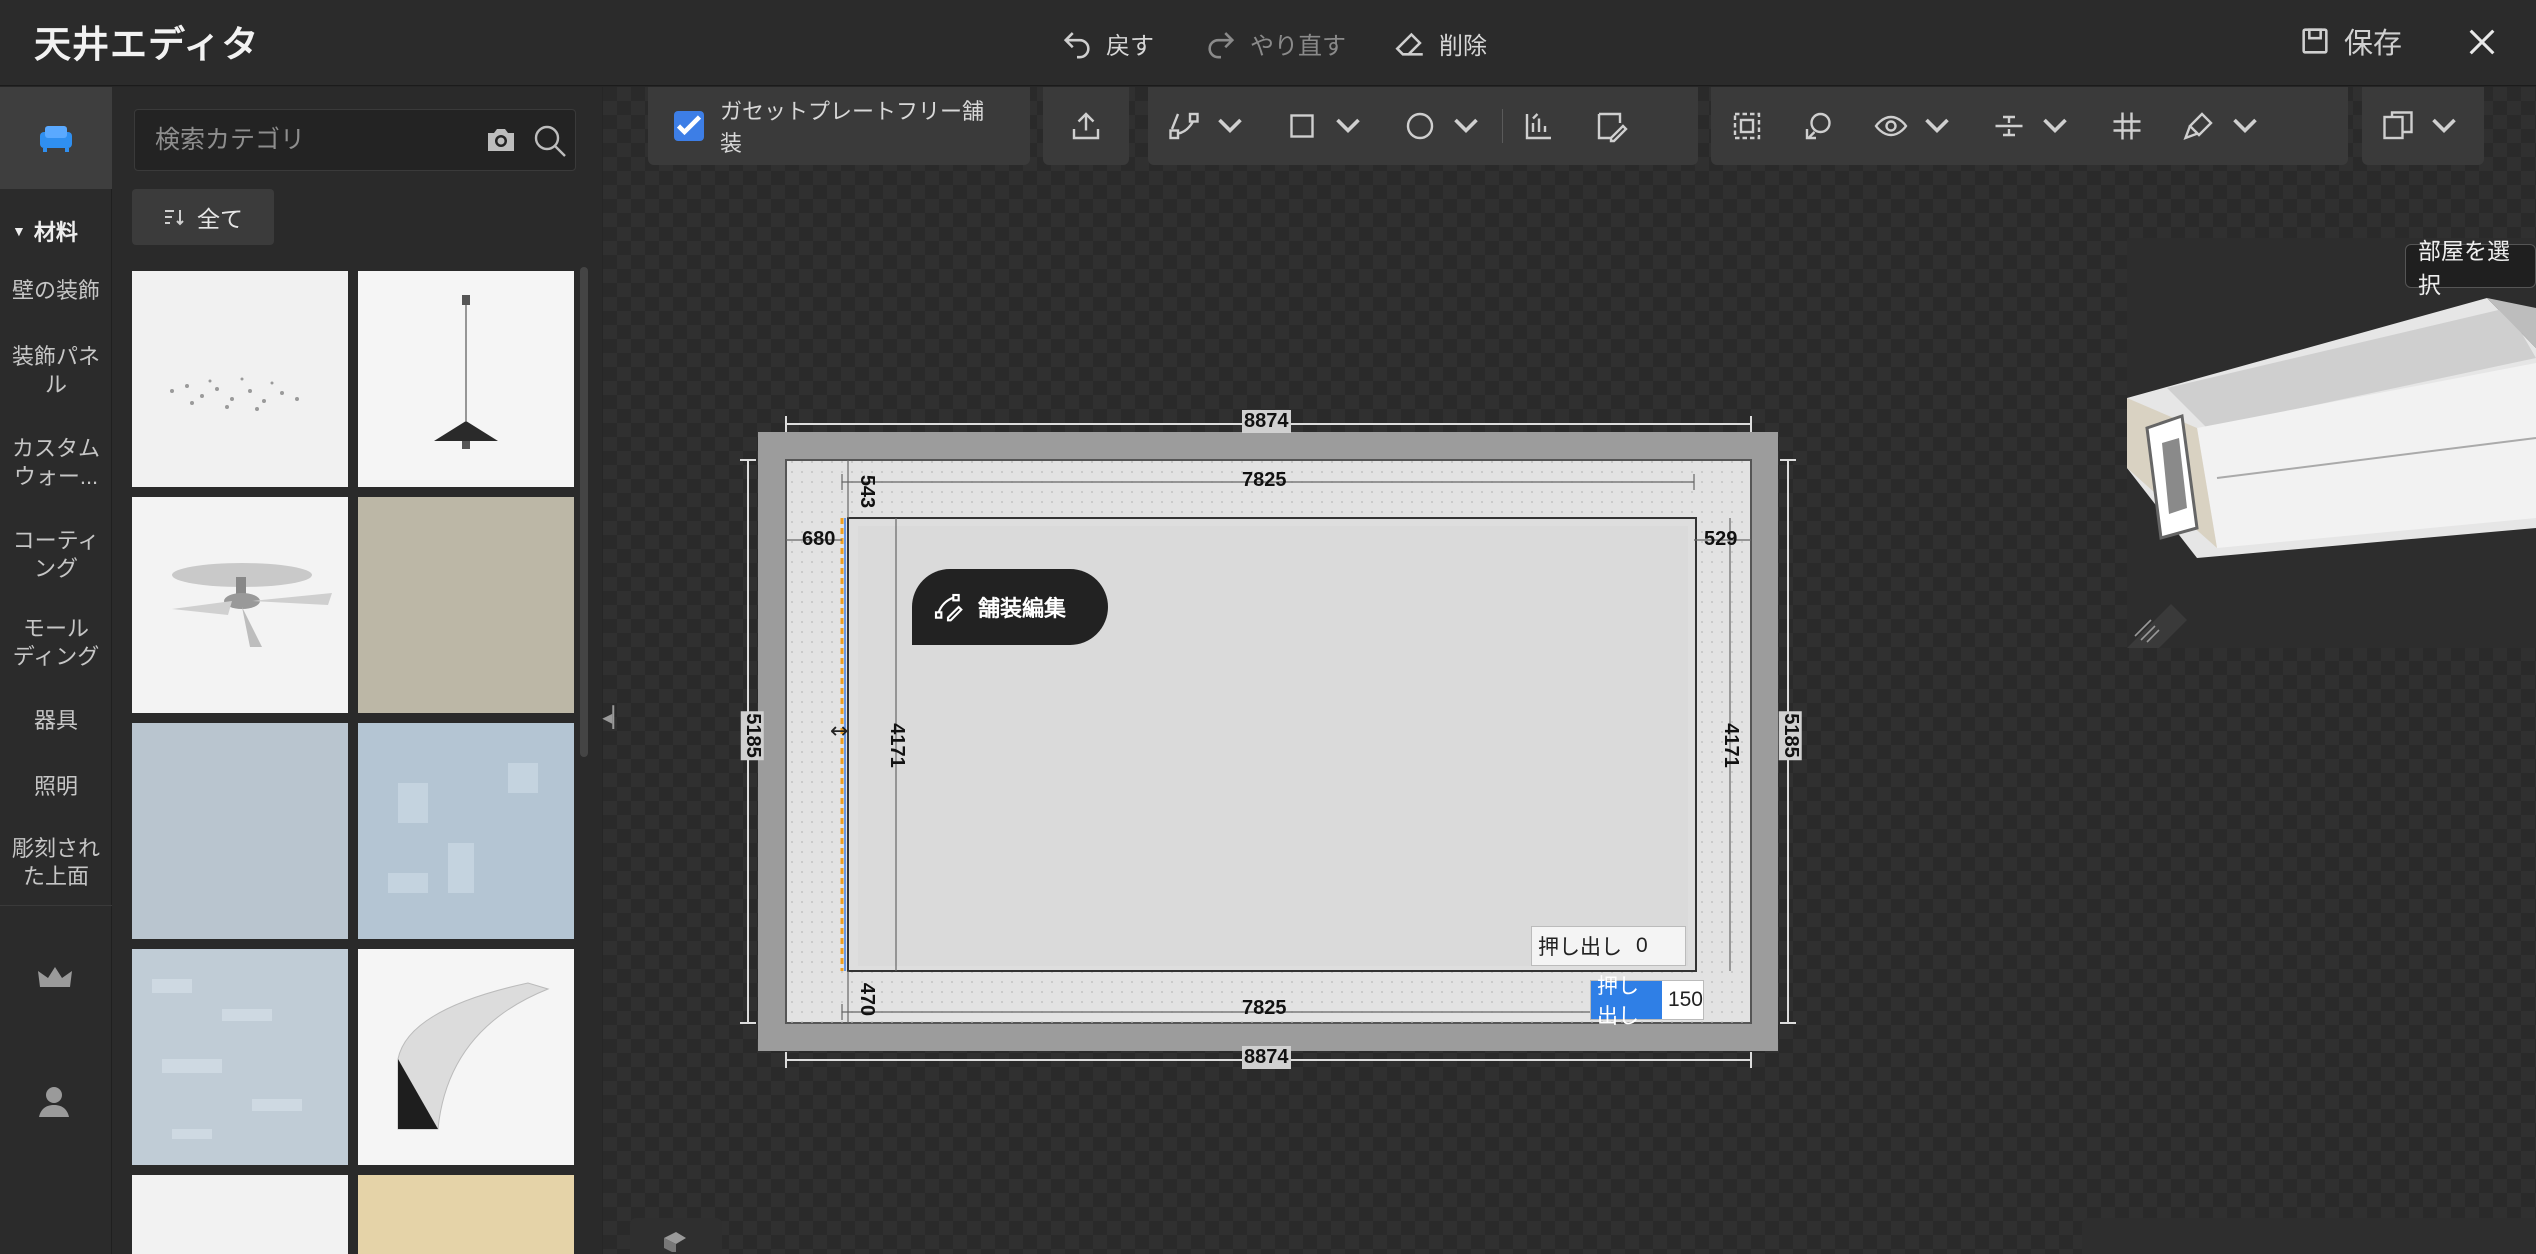 The width and height of the screenshot is (2536, 1254). I want to click on material-thumb-white, so click(240, 1214).